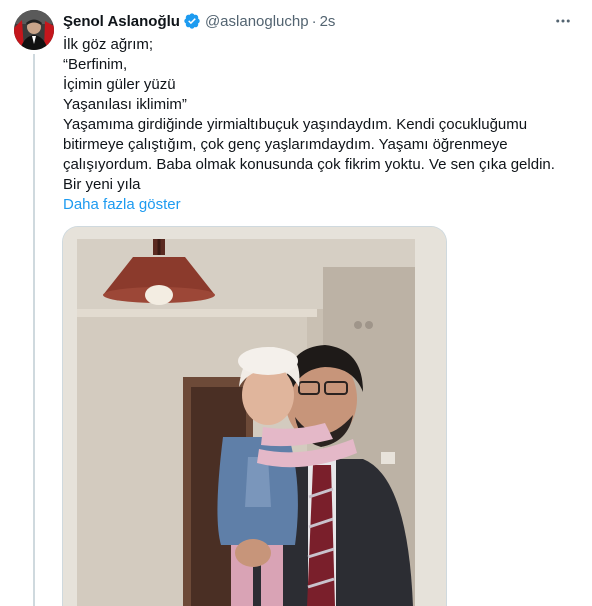 Image resolution: width=592 pixels, height=606 pixels. Describe the element at coordinates (125, 104) in the screenshot. I see `tweet-text-line: Yaşanılası iklimim”` at that location.